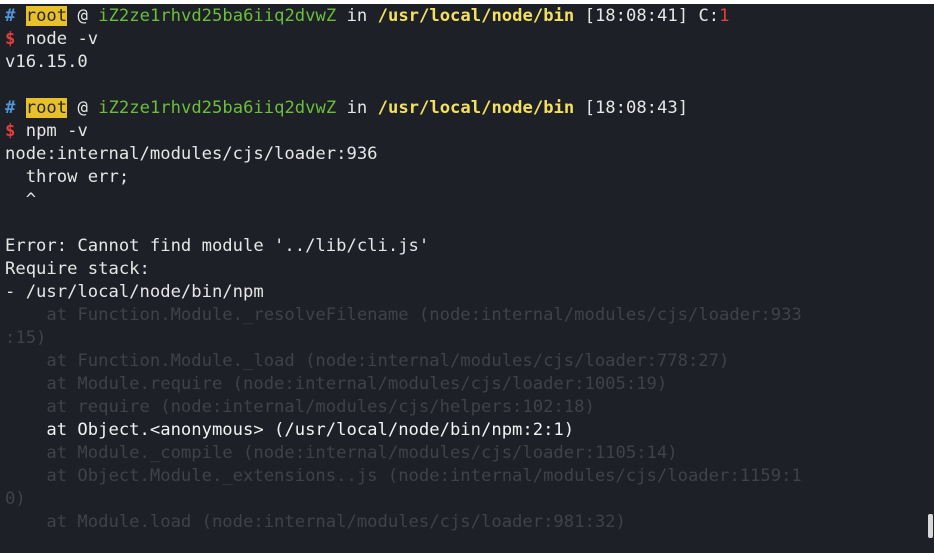 This screenshot has height=553, width=934. Describe the element at coordinates (464, 131) in the screenshot. I see `command-line: $ npm -v` at that location.